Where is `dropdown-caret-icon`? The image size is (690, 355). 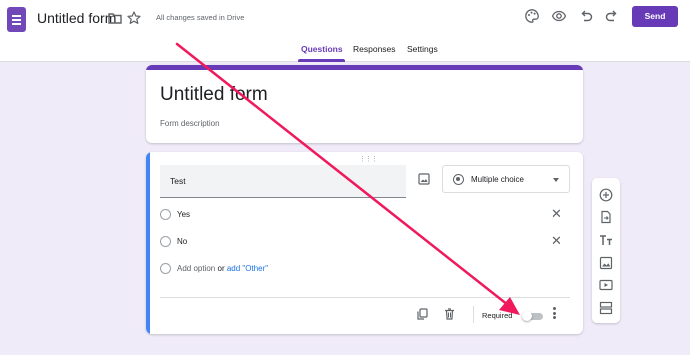
dropdown-caret-icon is located at coordinates (556, 180).